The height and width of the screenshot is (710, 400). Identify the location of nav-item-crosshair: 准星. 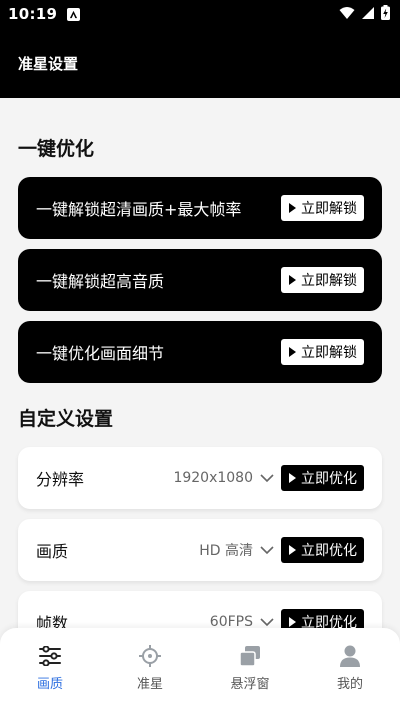
(150, 668).